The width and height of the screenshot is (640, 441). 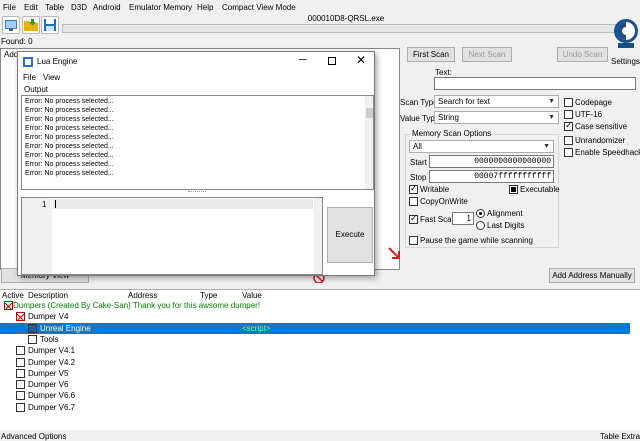 I want to click on unrandomizer-checkbox, so click(x=568, y=140).